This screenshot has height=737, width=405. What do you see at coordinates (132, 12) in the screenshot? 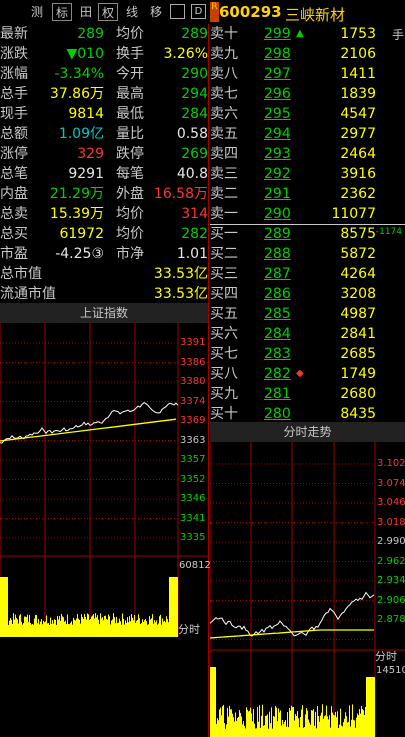
I see `tool-line: 线` at bounding box center [132, 12].